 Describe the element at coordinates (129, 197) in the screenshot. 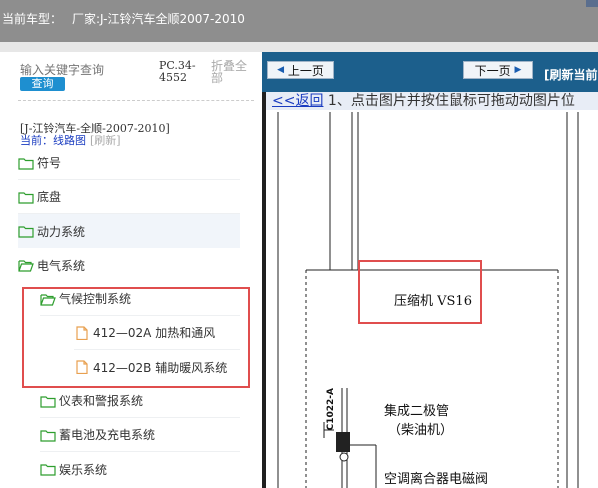

I see `tree-item-chassis: 底盘` at that location.